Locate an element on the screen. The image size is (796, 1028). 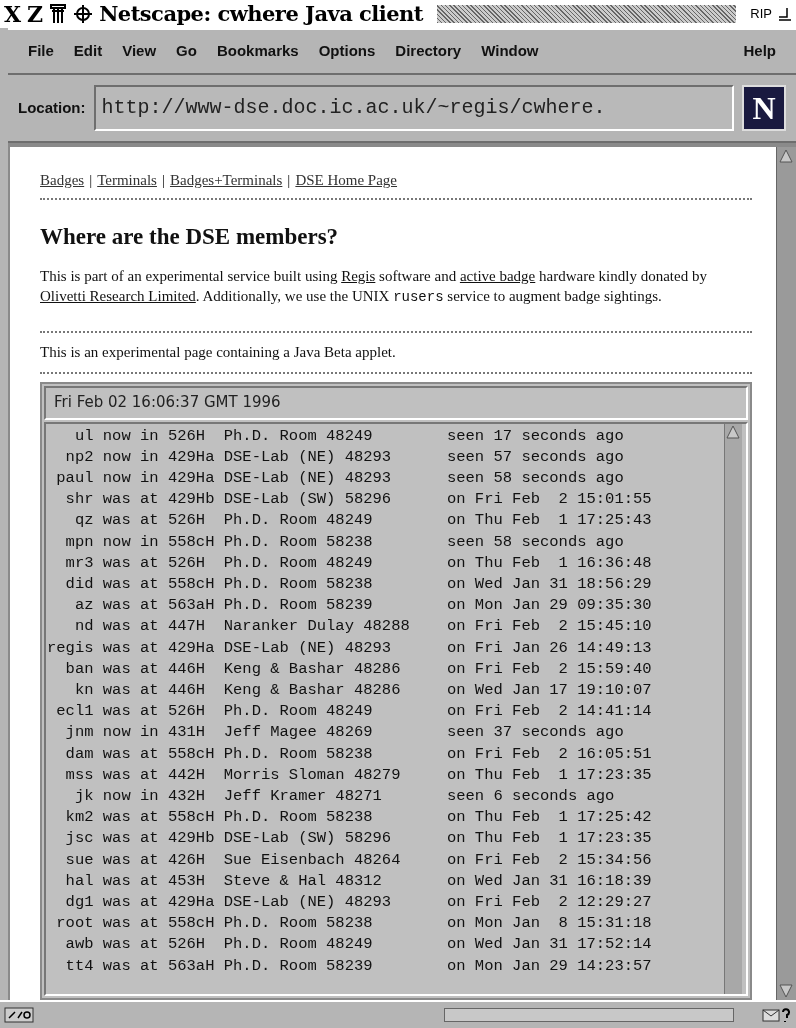
listing-row-text: mss was at 442H Morris Sloman 48279 on Thu Feb 1 17:23:35 is located at coordinates (358, 775).